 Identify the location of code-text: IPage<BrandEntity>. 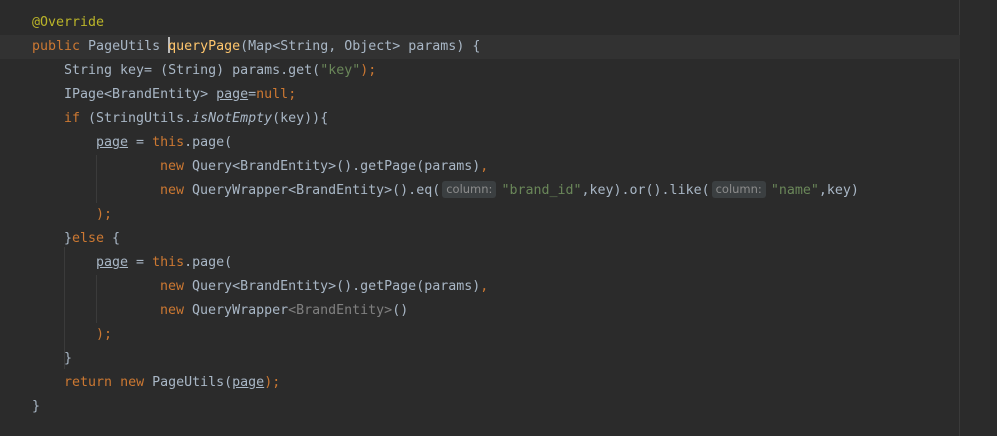
(140, 94).